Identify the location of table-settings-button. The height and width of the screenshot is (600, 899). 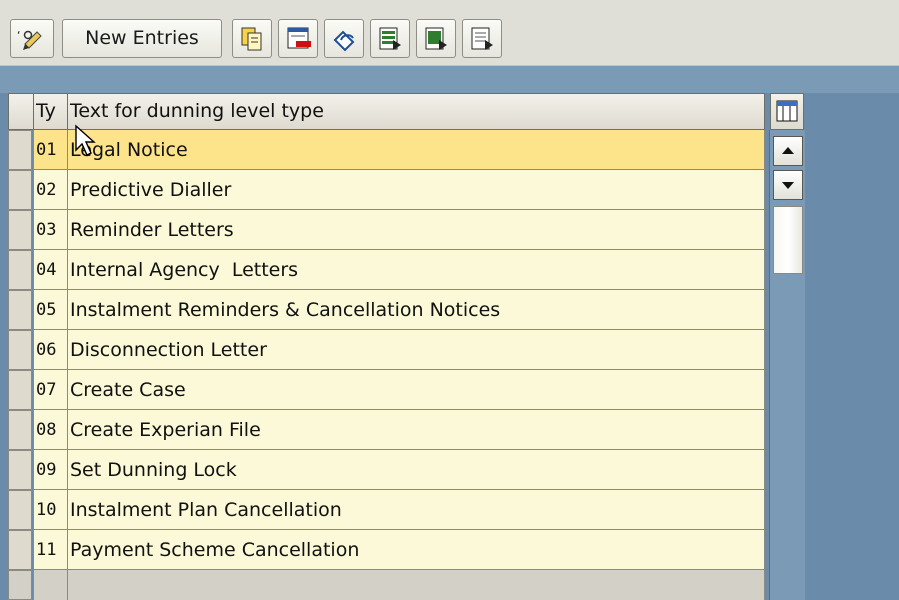
(787, 111).